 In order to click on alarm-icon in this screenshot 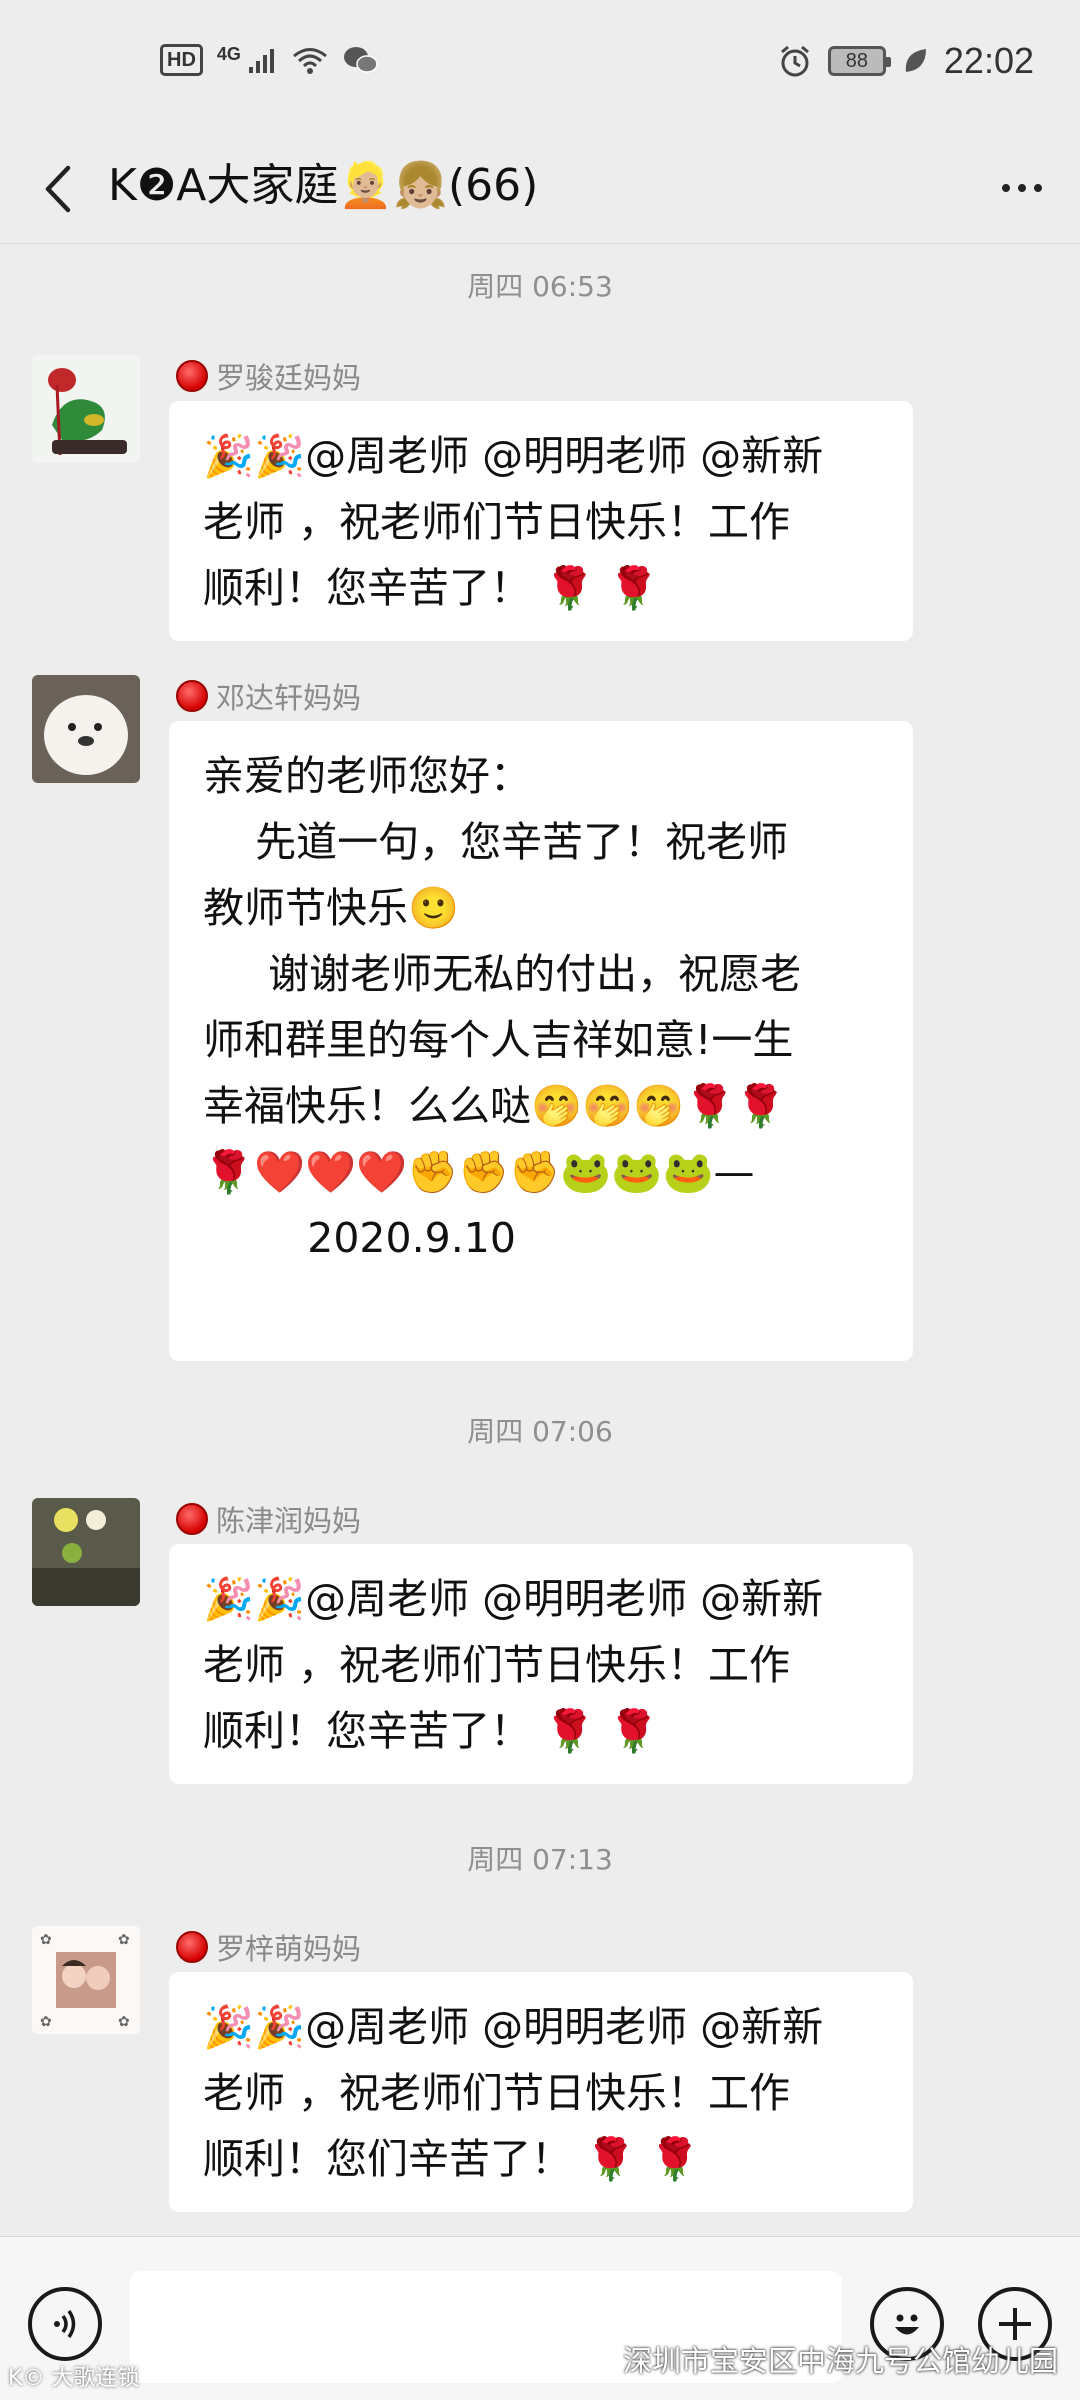, I will do `click(794, 61)`.